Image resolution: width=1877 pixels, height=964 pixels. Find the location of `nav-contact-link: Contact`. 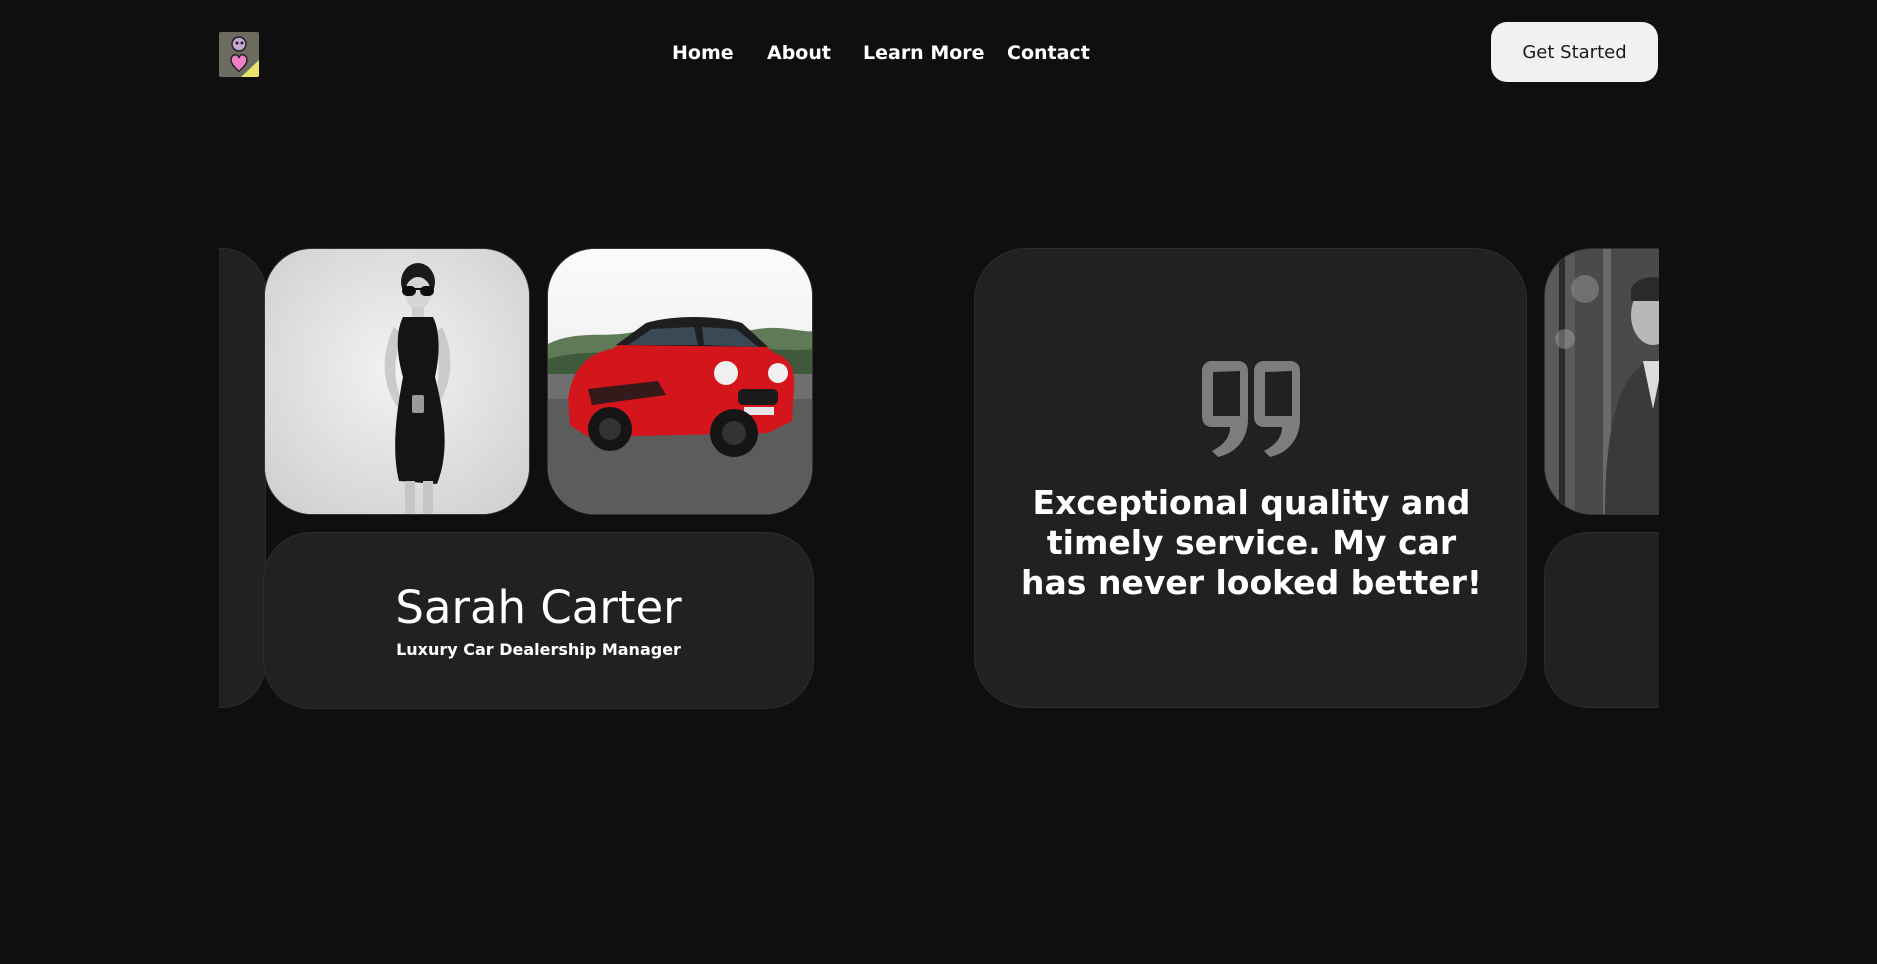

nav-contact-link: Contact is located at coordinates (1048, 53).